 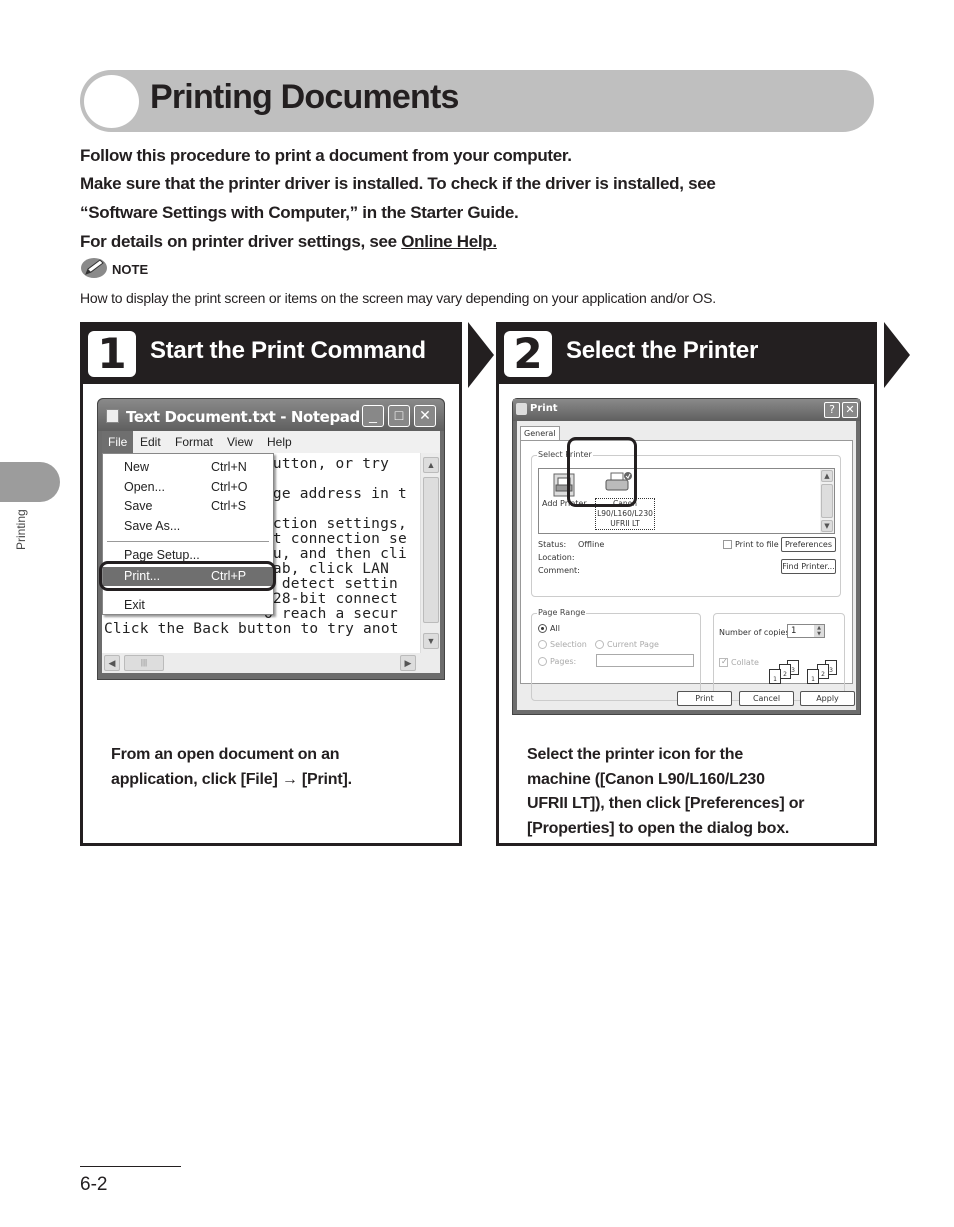 I want to click on step-1-title: Start the Print Command, so click(x=288, y=350).